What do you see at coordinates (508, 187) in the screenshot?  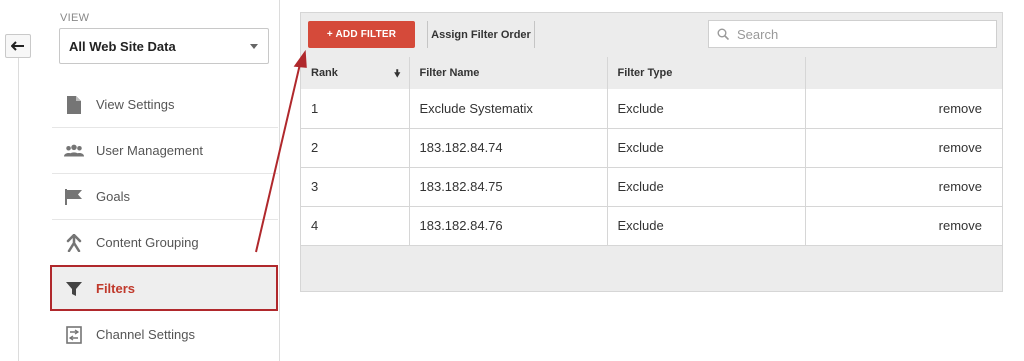 I see `filter-name-link: 183.182.84.75` at bounding box center [508, 187].